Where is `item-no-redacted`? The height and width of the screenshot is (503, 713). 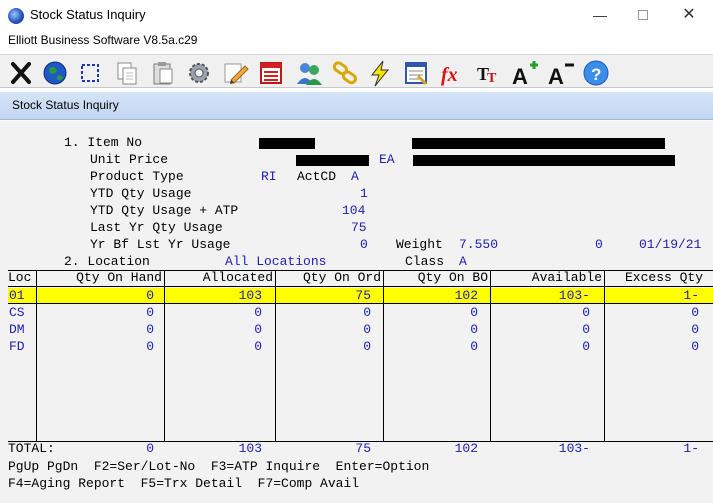
item-no-redacted is located at coordinates (287, 143).